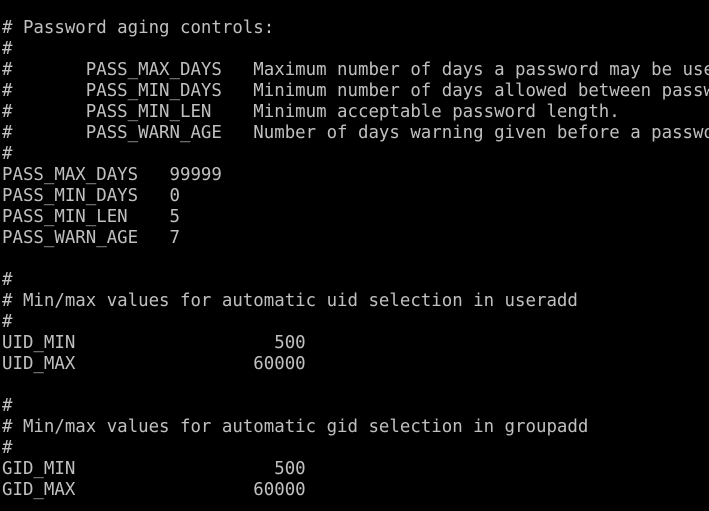 This screenshot has height=511, width=709. Describe the element at coordinates (154, 490) in the screenshot. I see `terminal-line: GID_MAX 60000` at that location.